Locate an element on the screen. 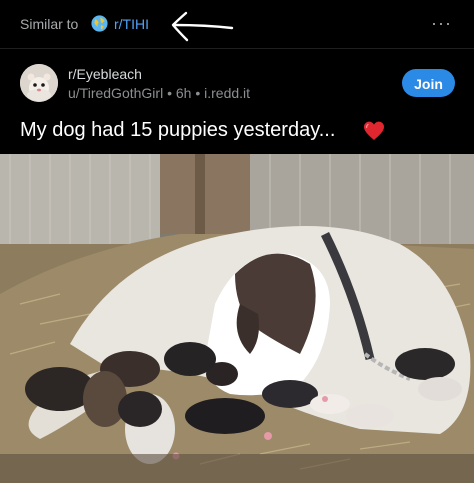  more-options-icon: ··· is located at coordinates (441, 23).